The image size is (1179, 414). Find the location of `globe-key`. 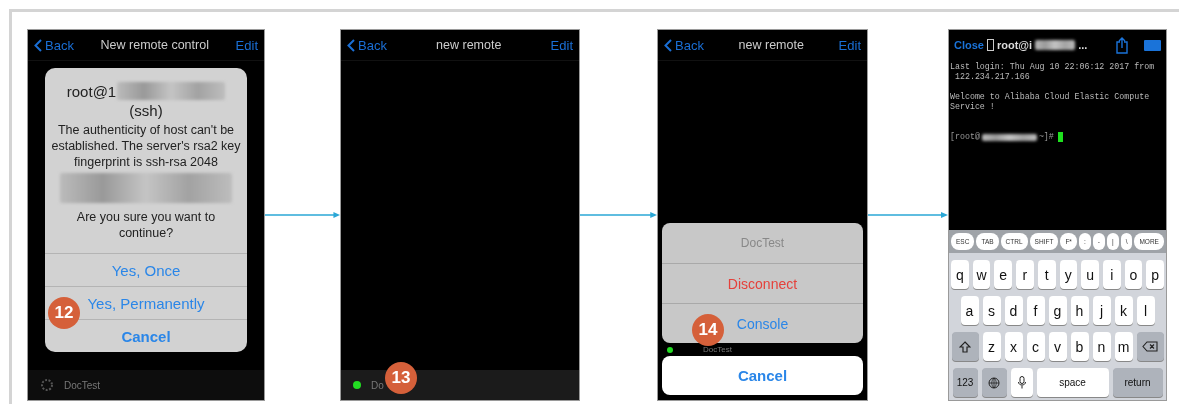

globe-key is located at coordinates (994, 382).